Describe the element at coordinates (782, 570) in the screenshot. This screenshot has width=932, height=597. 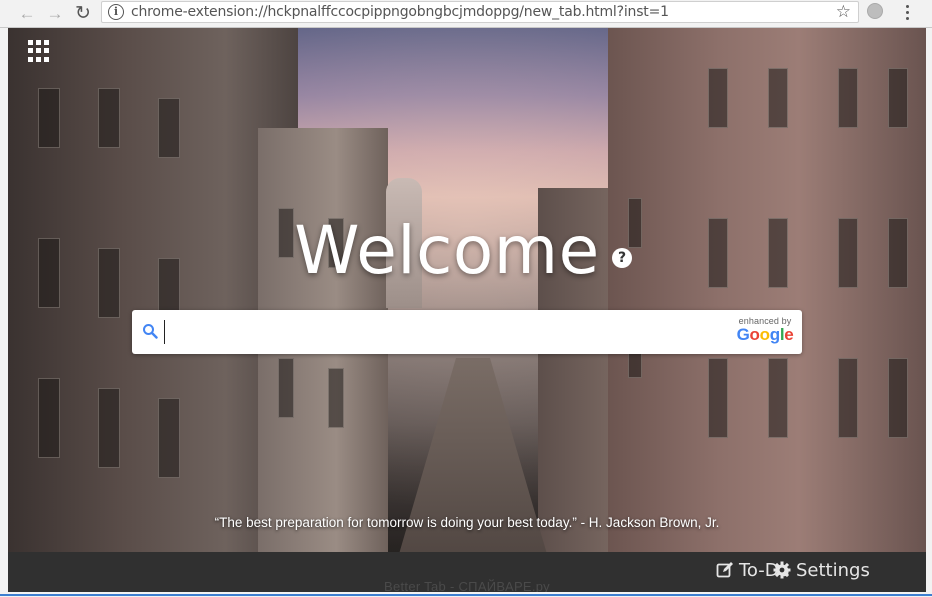
I see `gear-icon` at that location.